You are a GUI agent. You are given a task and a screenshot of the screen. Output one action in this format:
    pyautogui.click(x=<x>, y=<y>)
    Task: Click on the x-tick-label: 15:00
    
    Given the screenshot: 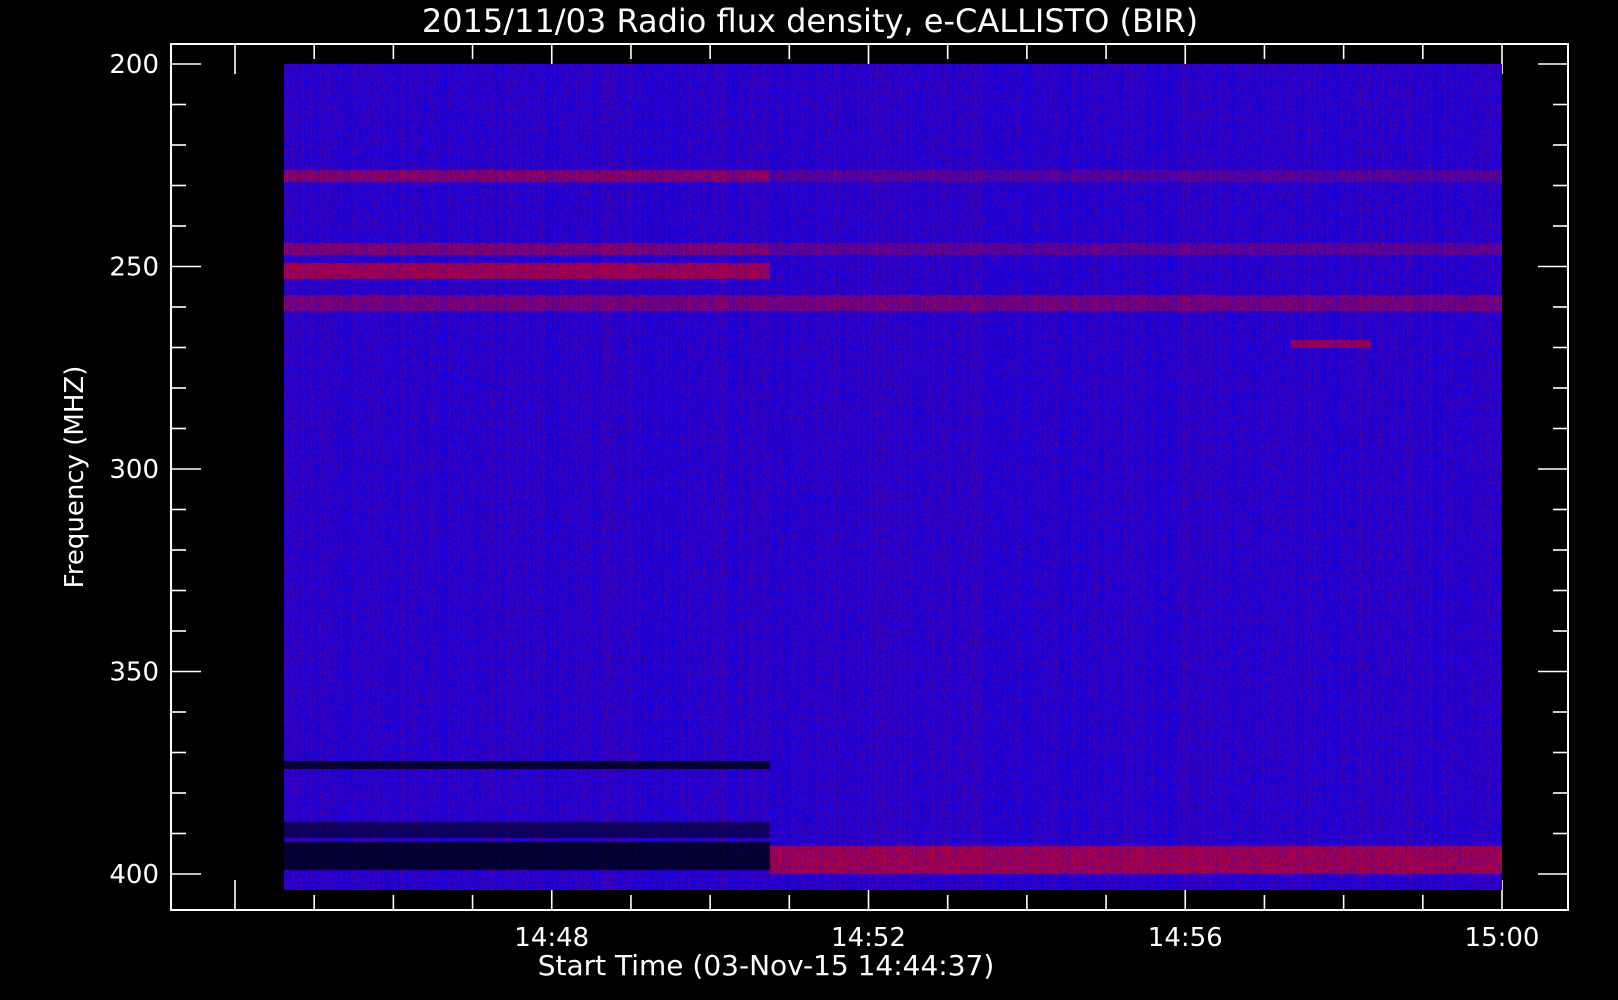 What is the action you would take?
    pyautogui.click(x=1502, y=938)
    